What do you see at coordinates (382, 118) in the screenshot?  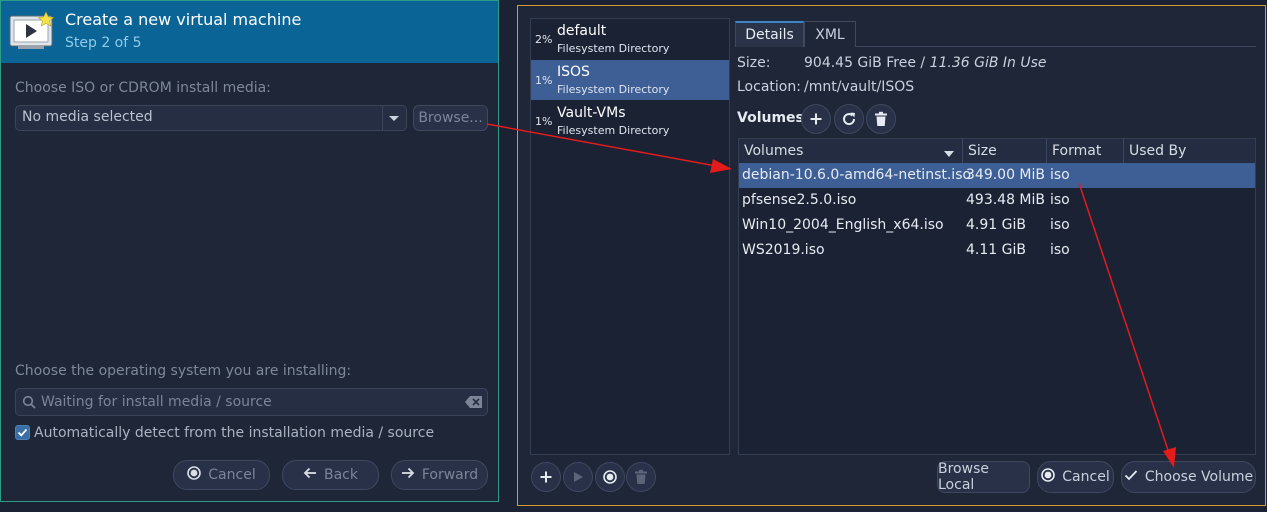 I see `combobox-divider` at bounding box center [382, 118].